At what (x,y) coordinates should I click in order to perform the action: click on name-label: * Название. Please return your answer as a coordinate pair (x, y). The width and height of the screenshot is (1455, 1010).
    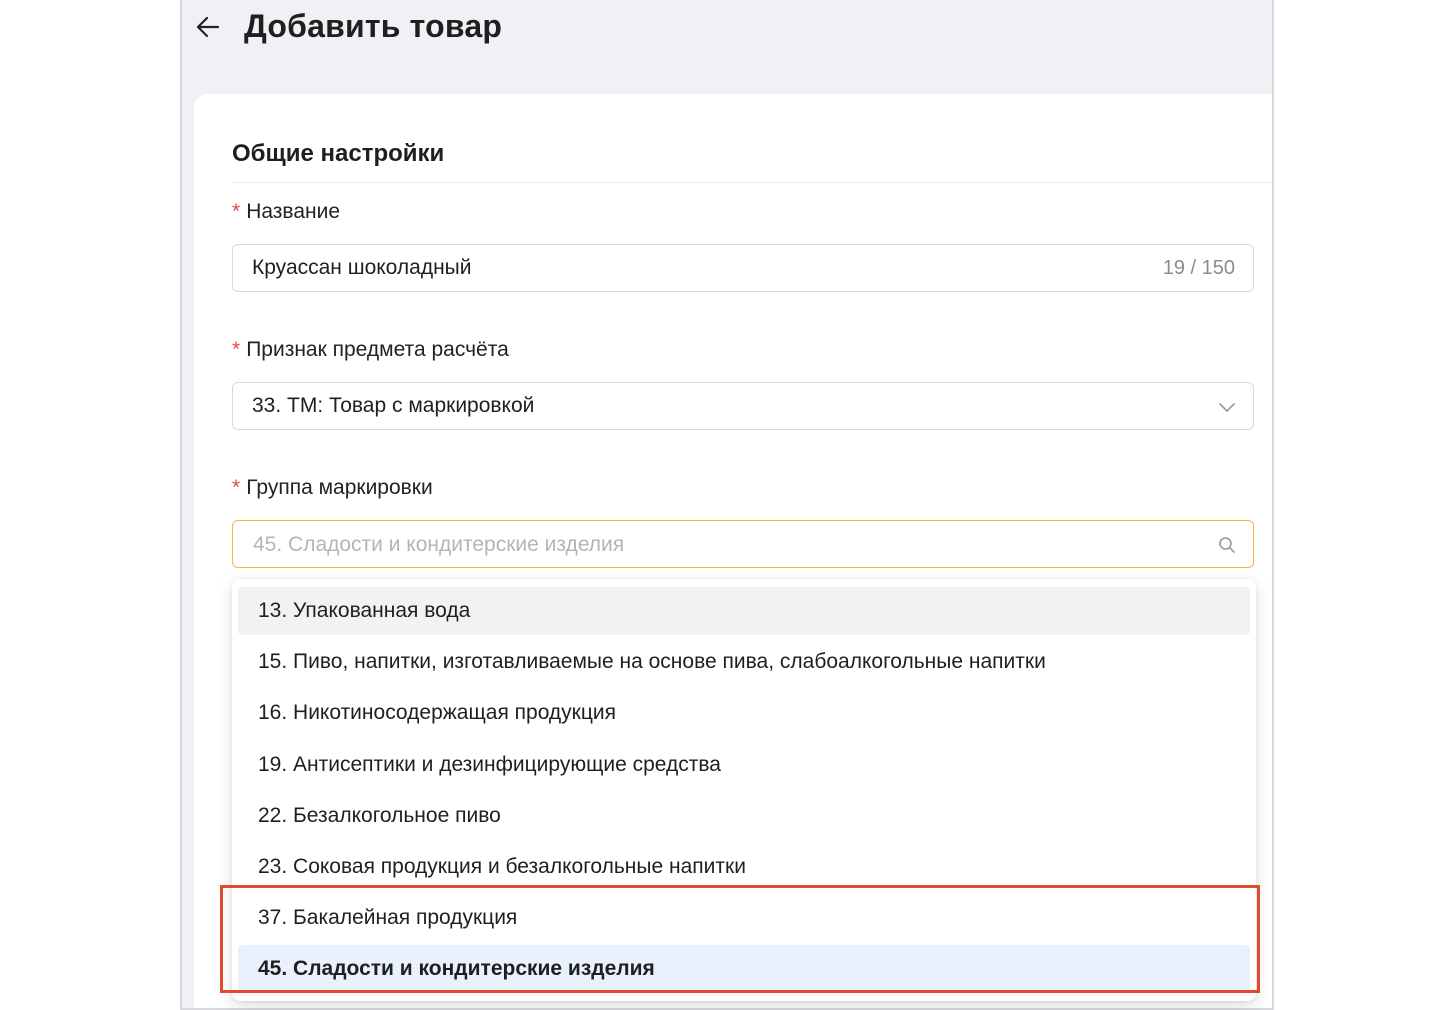
    Looking at the image, I should click on (286, 211).